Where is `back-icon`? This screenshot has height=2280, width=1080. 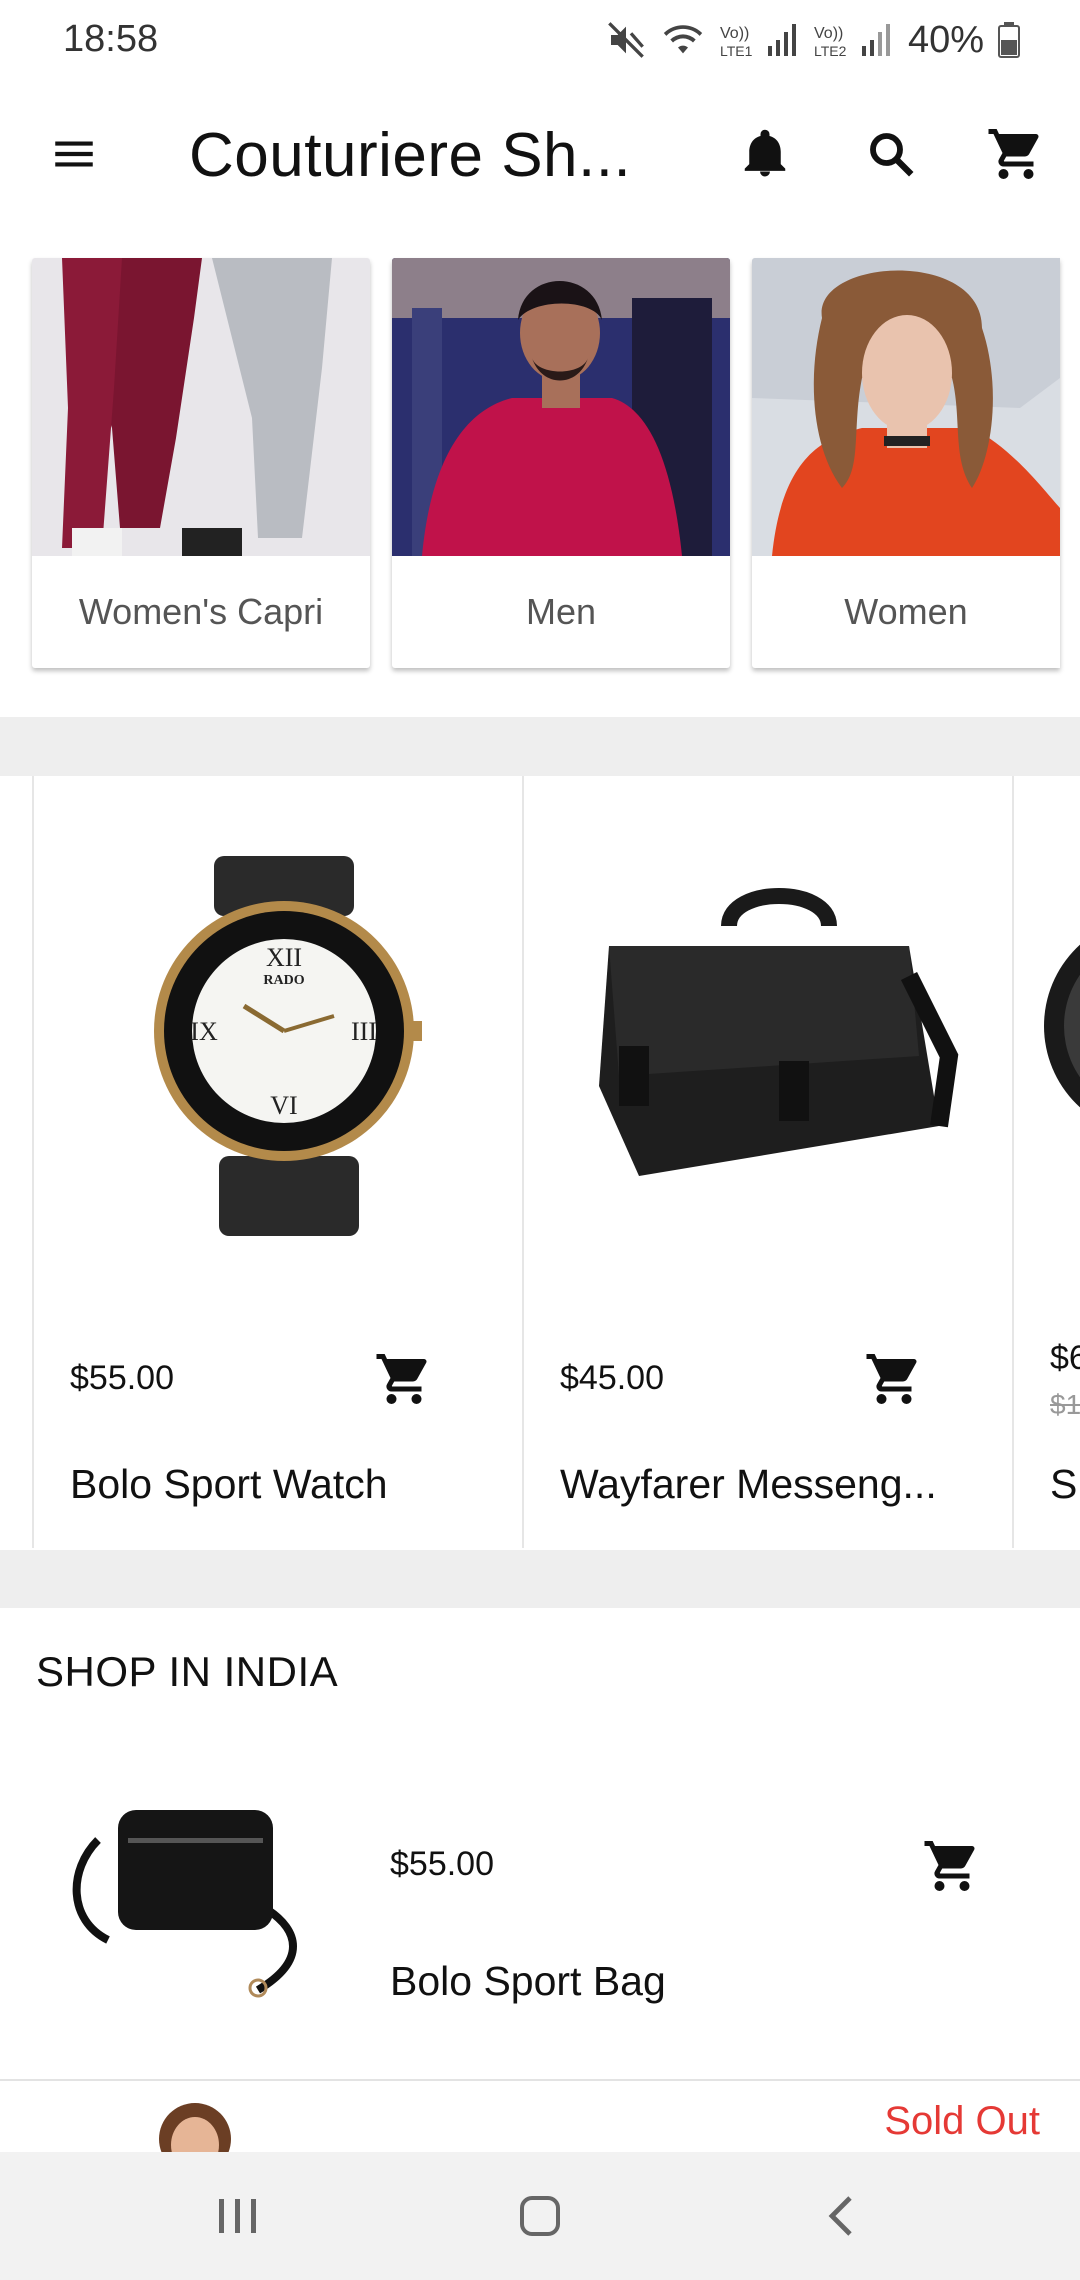
back-icon is located at coordinates (840, 2216).